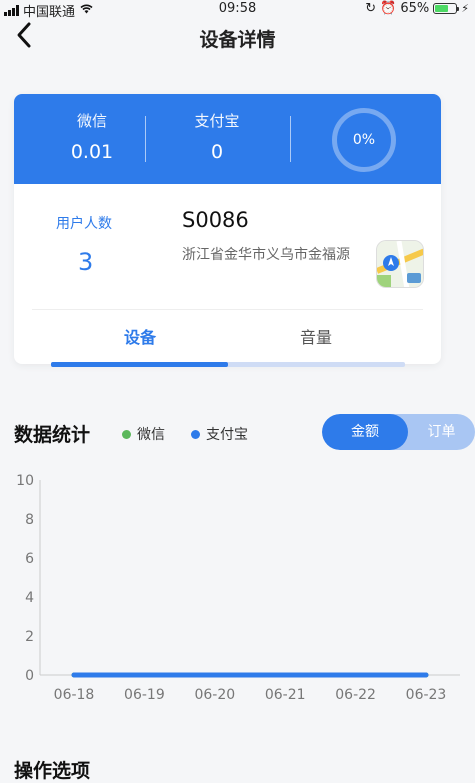  What do you see at coordinates (400, 264) in the screenshot?
I see `map-icon` at bounding box center [400, 264].